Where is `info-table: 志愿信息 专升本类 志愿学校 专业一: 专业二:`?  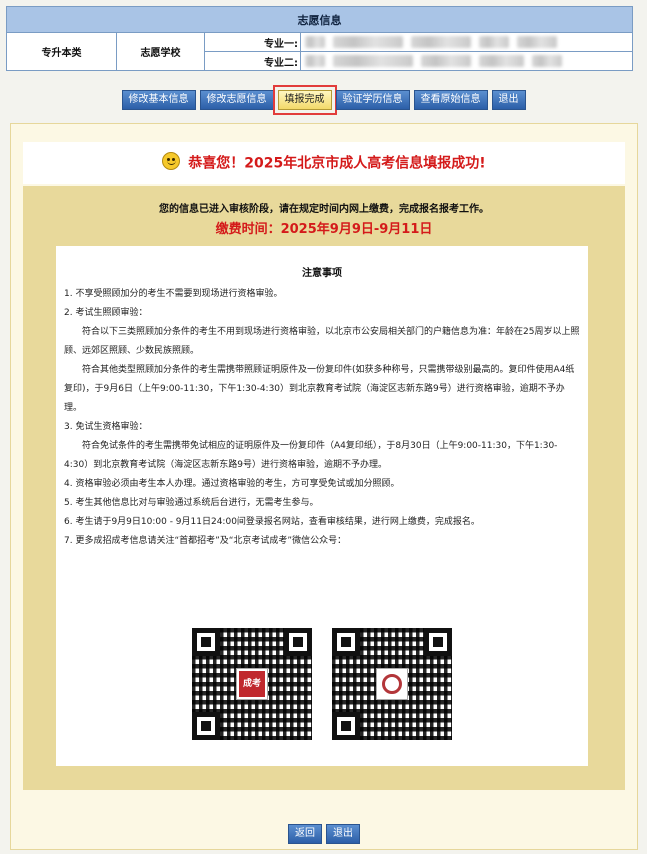 info-table: 志愿信息 专升本类 志愿学校 专业一: 专业二: is located at coordinates (319, 38).